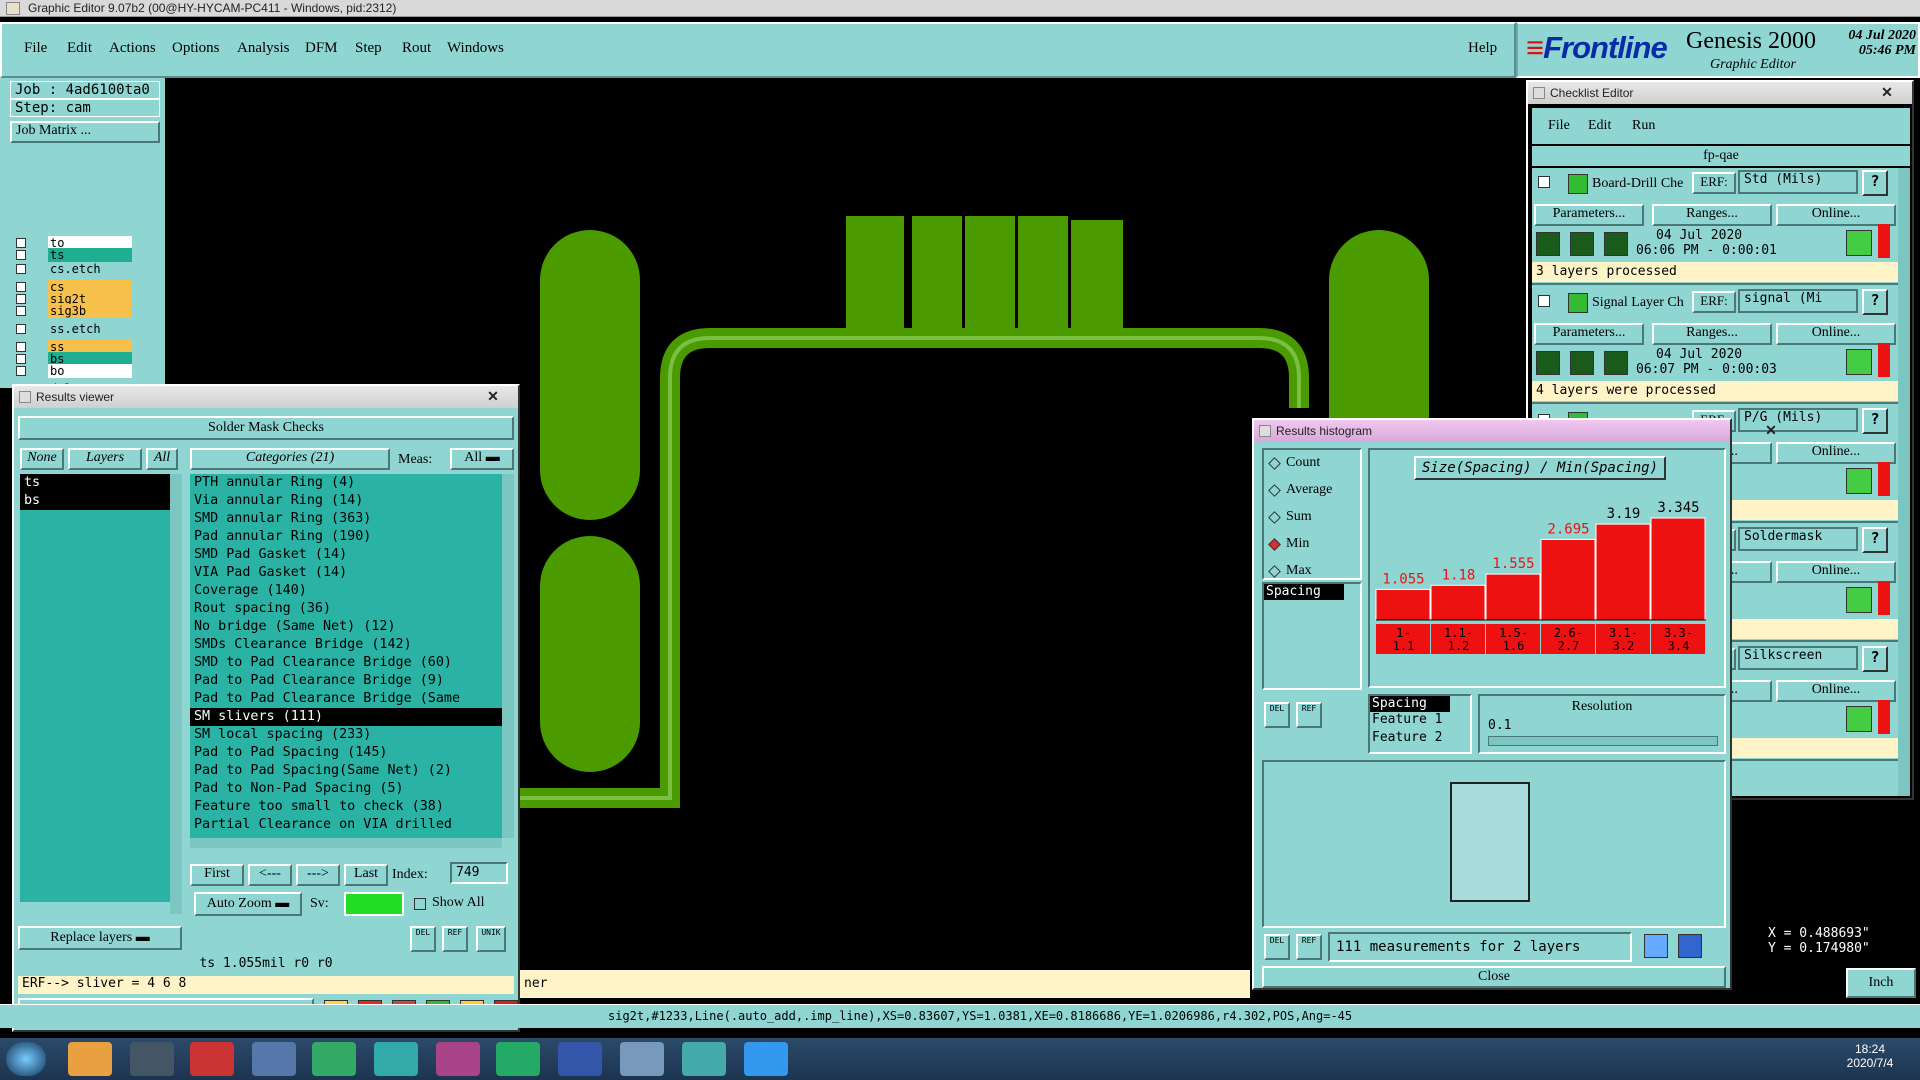 The height and width of the screenshot is (1080, 1920). I want to click on attribute-list: Spacing, so click(1312, 636).